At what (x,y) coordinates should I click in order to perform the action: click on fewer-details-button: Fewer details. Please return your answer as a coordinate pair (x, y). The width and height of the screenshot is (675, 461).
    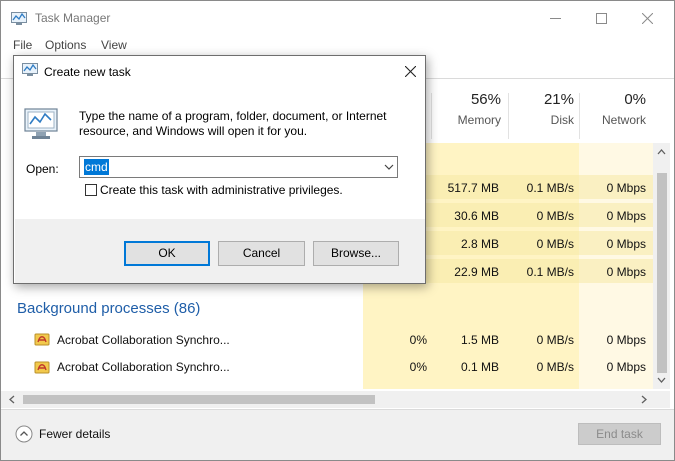
    Looking at the image, I should click on (62, 434).